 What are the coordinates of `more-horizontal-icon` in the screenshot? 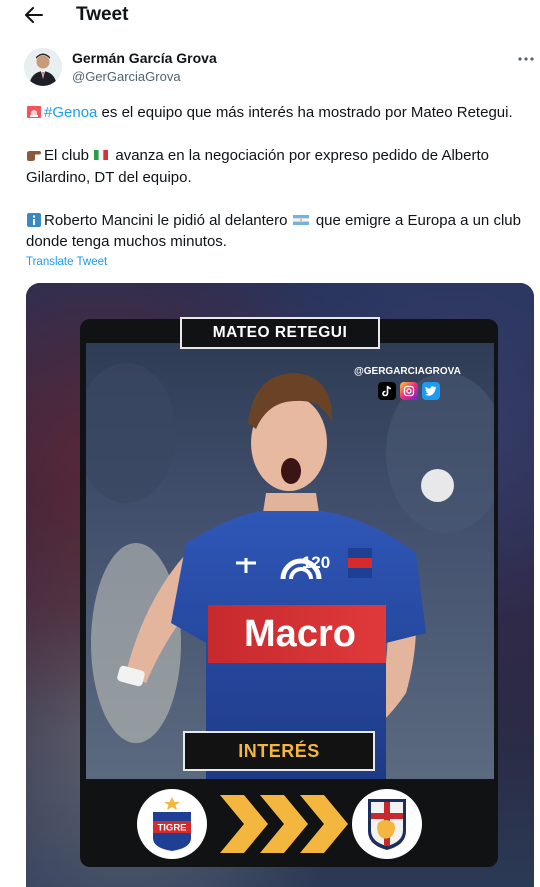 It's located at (526, 59).